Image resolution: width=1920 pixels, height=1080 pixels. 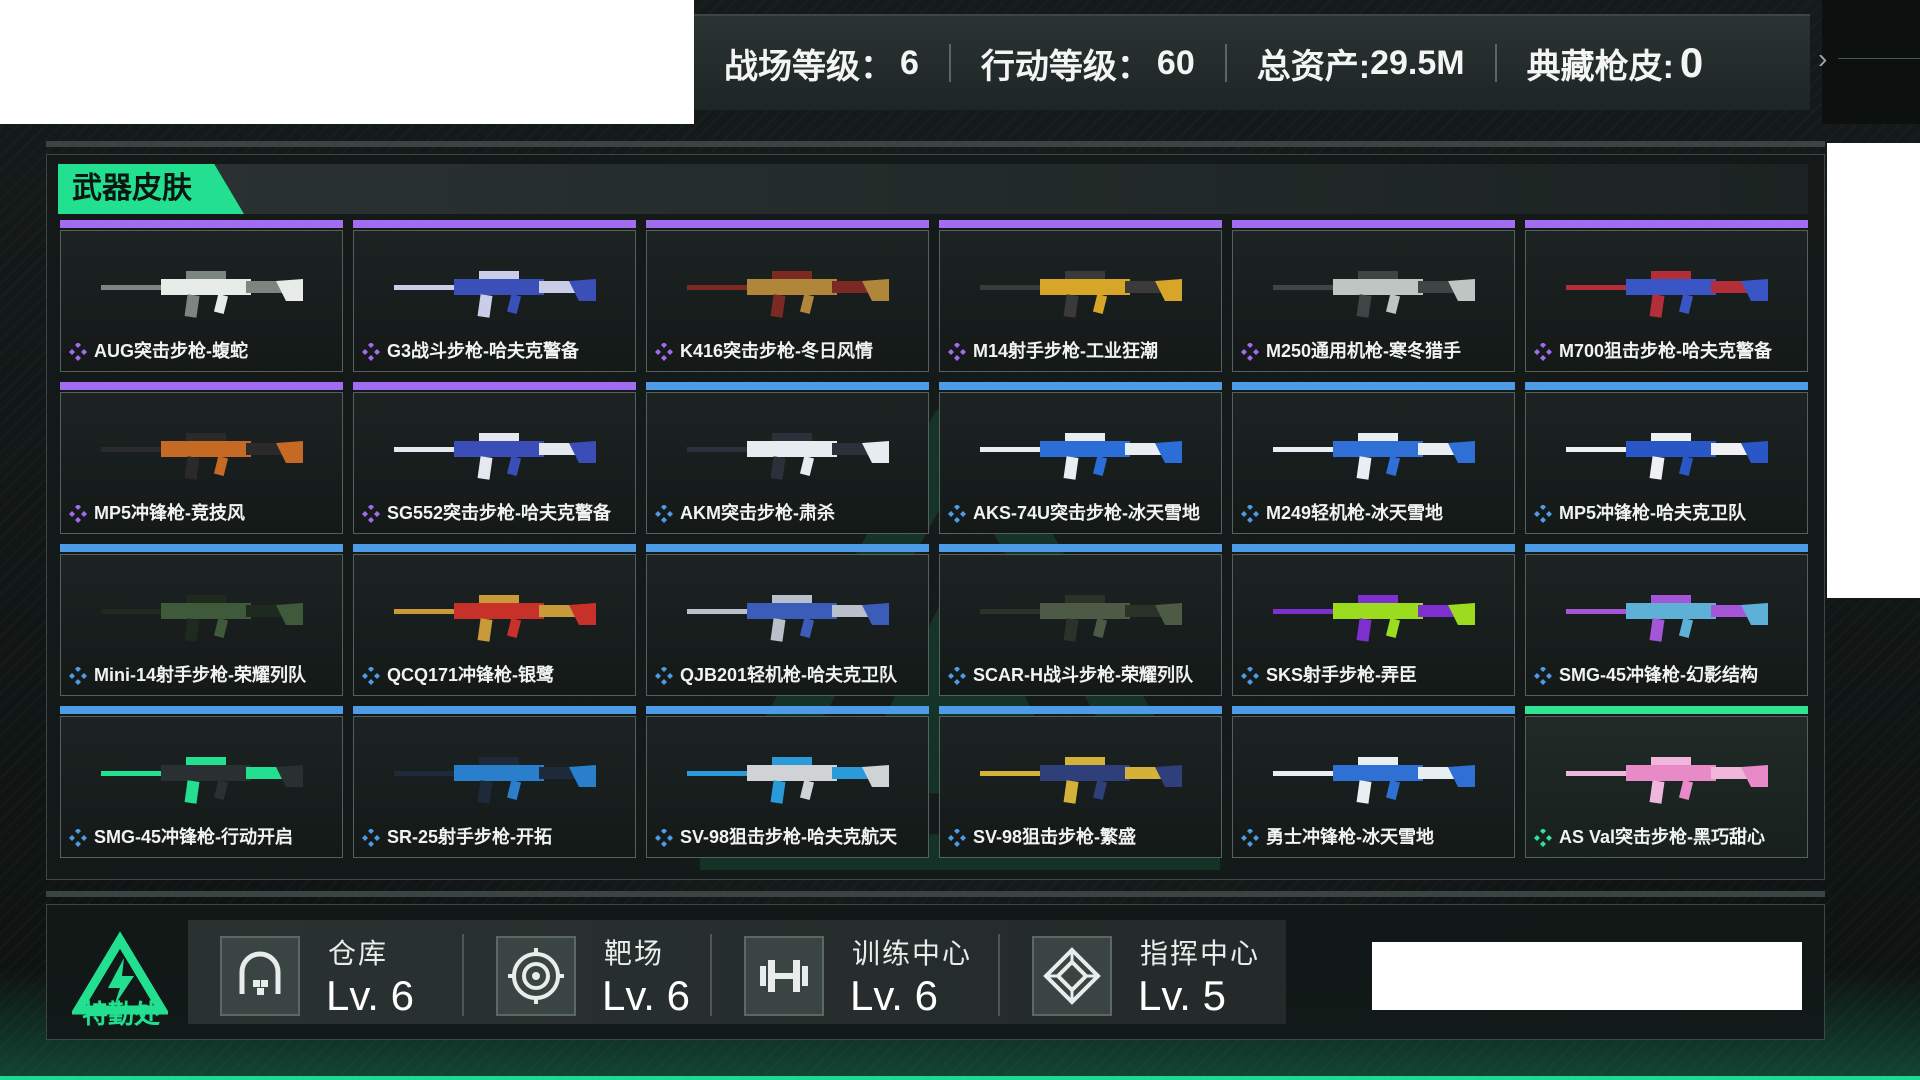 What do you see at coordinates (1225, 63) in the screenshot?
I see `stat-divider` at bounding box center [1225, 63].